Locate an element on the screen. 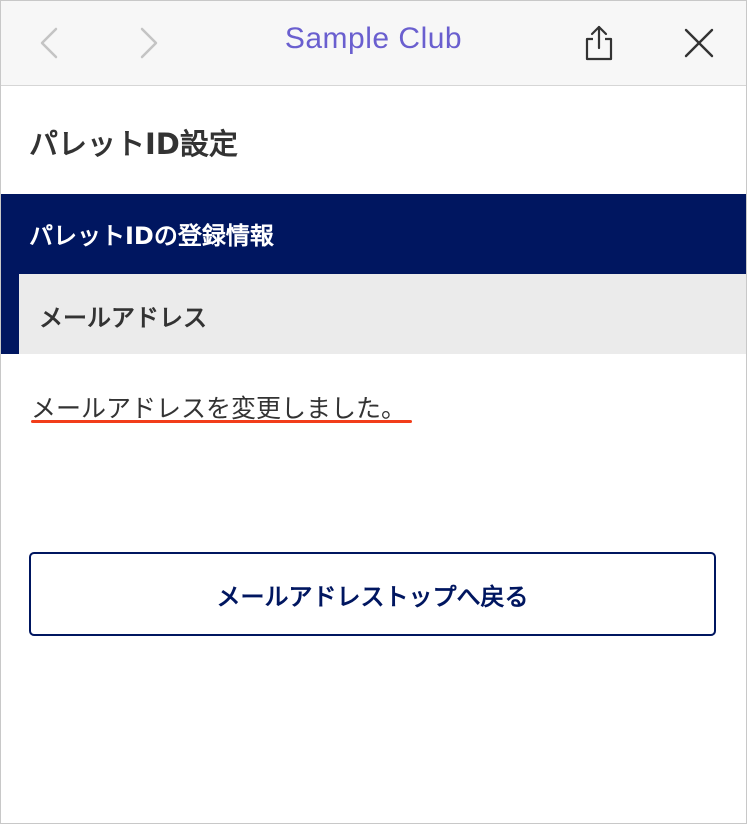 The width and height of the screenshot is (747, 824). share-icon is located at coordinates (599, 43).